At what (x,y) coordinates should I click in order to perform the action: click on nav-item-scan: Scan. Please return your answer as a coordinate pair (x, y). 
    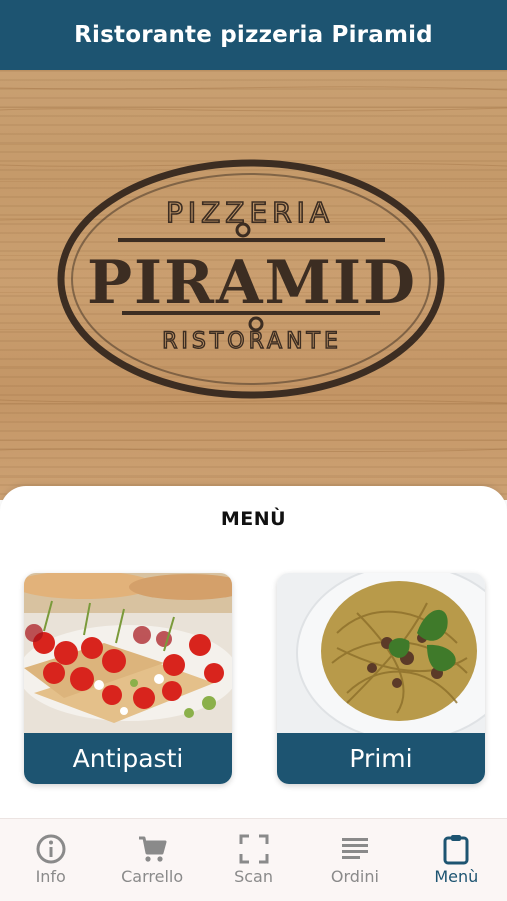
    Looking at the image, I should click on (253, 860).